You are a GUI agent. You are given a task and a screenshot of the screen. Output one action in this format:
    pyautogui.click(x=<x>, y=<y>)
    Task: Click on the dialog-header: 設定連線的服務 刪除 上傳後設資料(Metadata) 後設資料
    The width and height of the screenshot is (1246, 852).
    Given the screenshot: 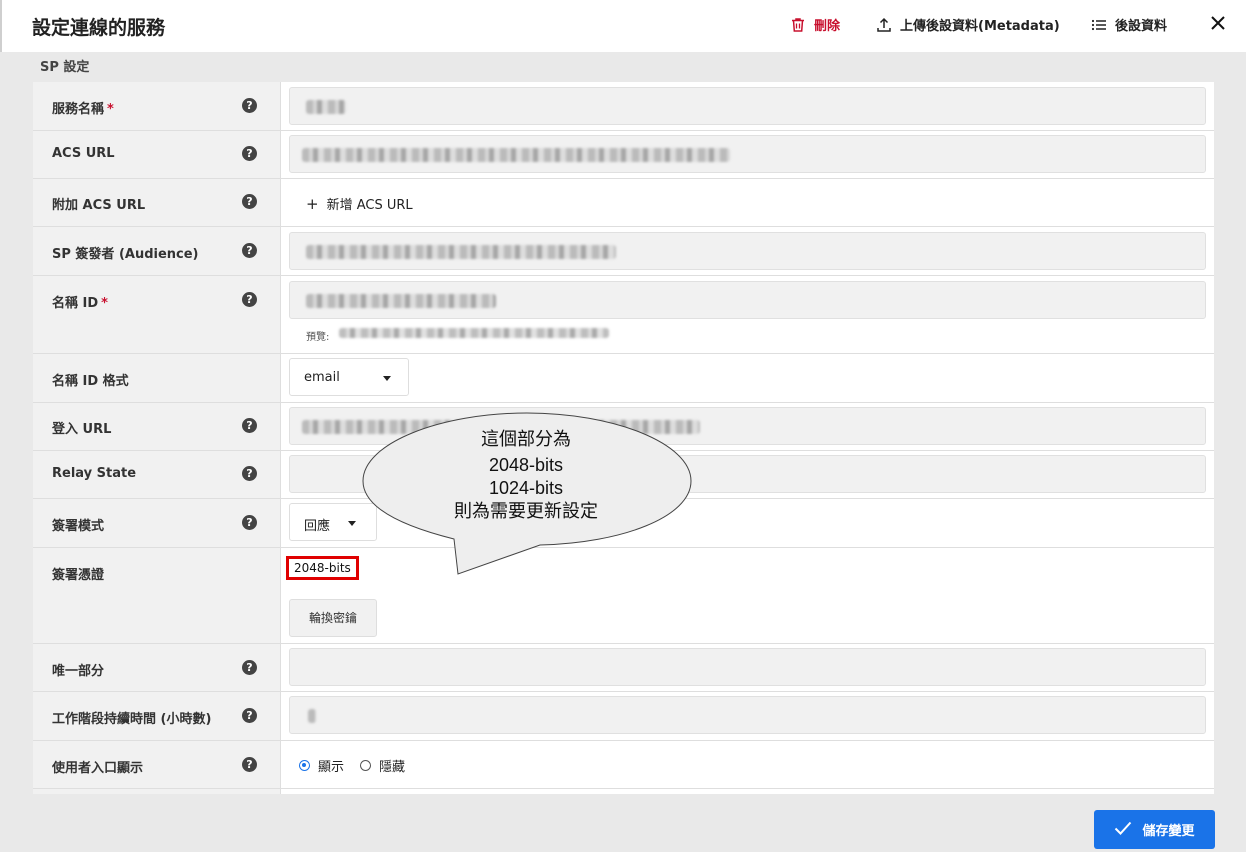 What is the action you would take?
    pyautogui.click(x=623, y=26)
    